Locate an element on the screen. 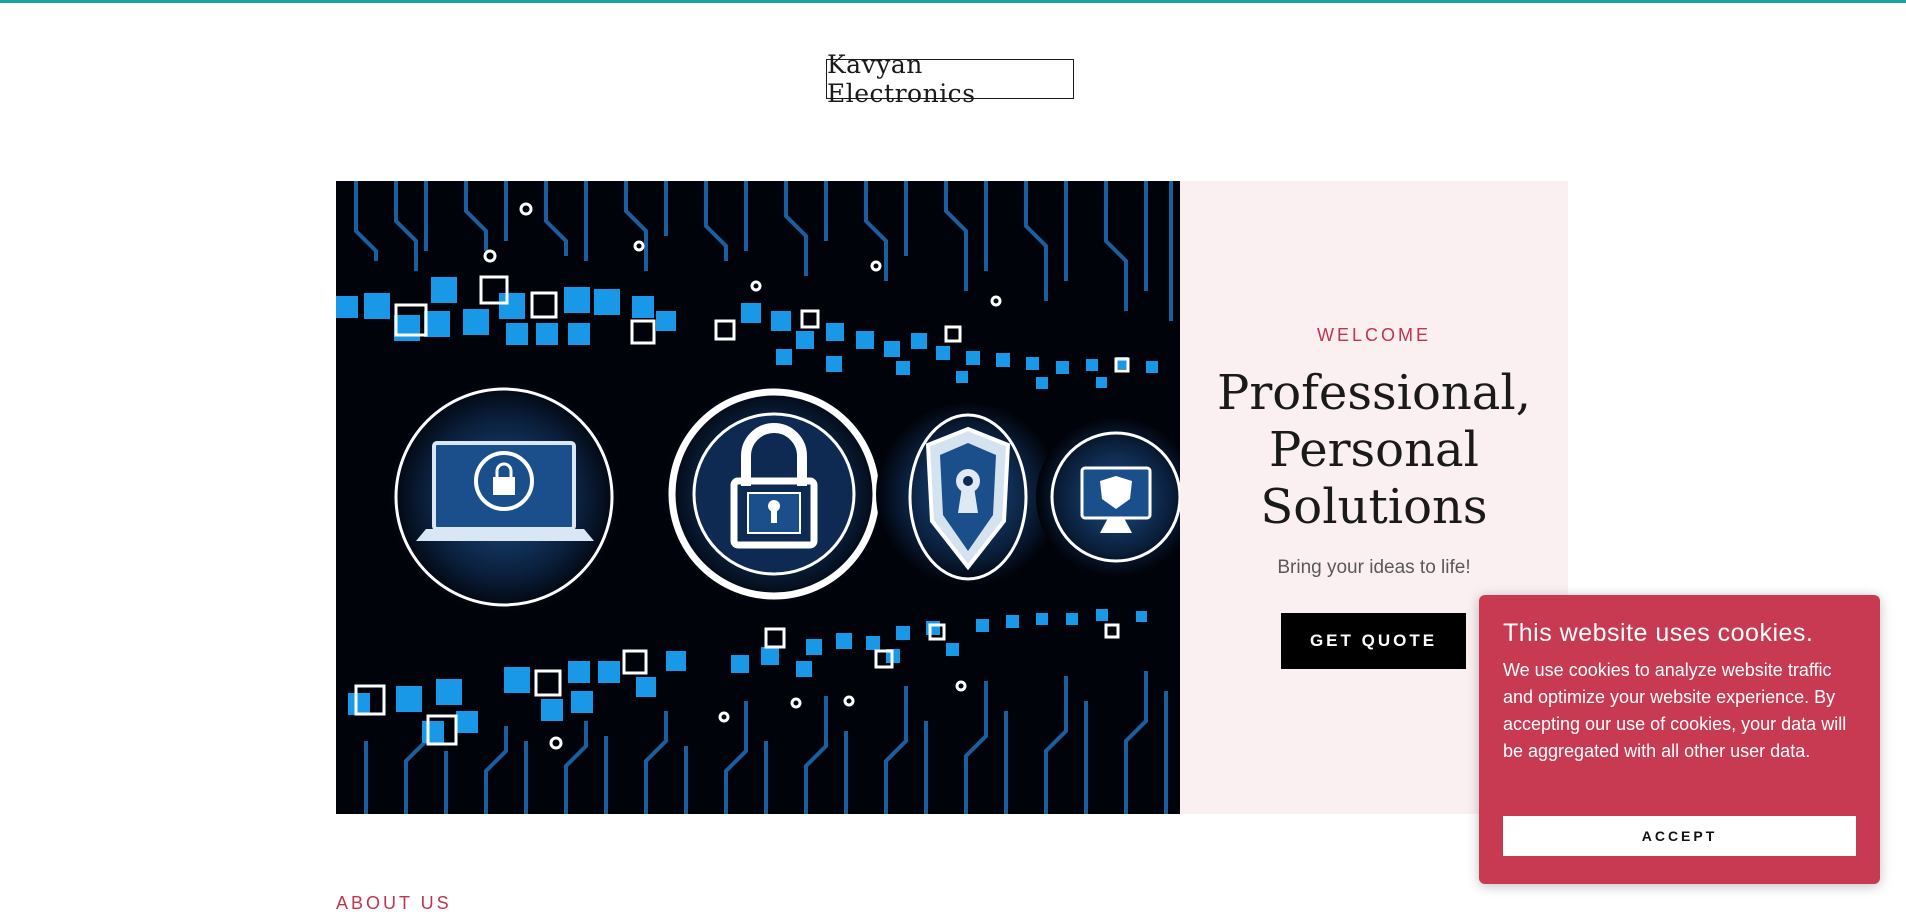 This screenshot has width=1906, height=914. headline-line-3: Solutions is located at coordinates (1374, 507).